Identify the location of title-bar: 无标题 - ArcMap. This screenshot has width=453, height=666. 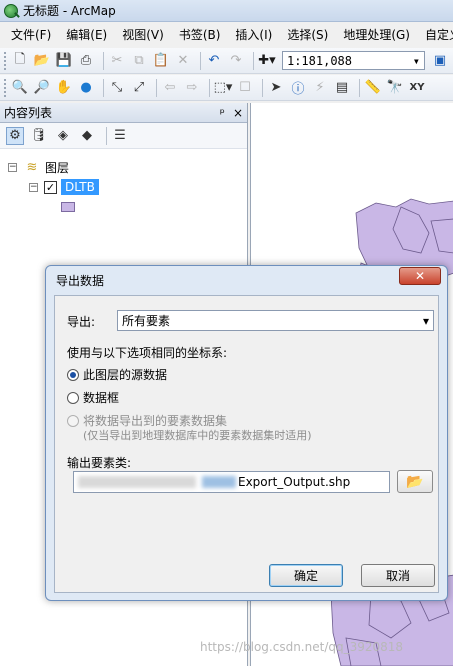
(226, 11).